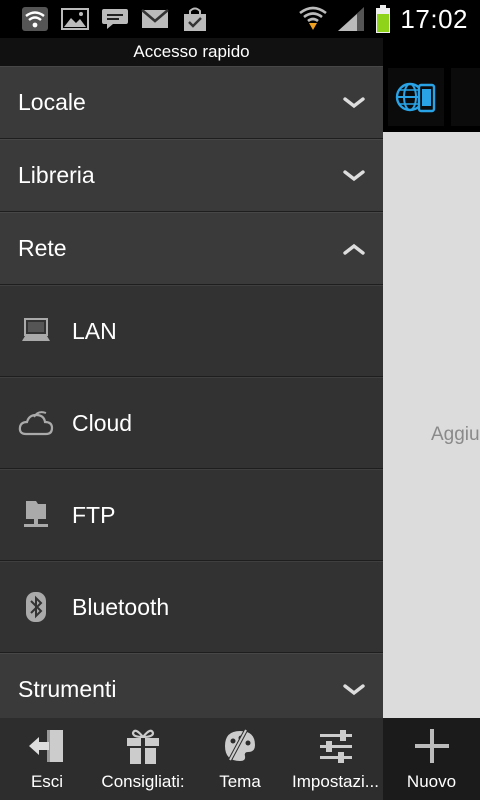 This screenshot has width=480, height=800. Describe the element at coordinates (143, 781) in the screenshot. I see `recommended-label: Consigliati:` at that location.